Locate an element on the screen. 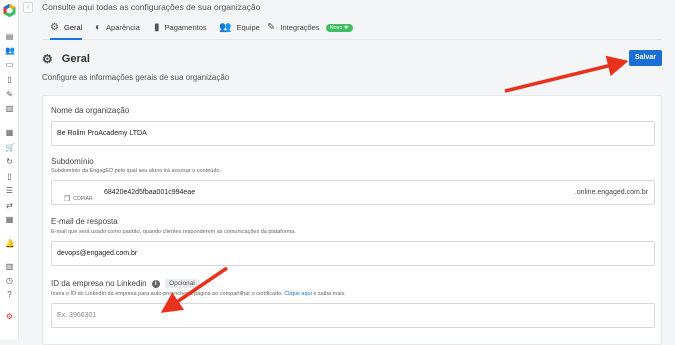 The height and width of the screenshot is (345, 675). tab-integracoes: ✎ Integrações Novo ✚ is located at coordinates (310, 31).